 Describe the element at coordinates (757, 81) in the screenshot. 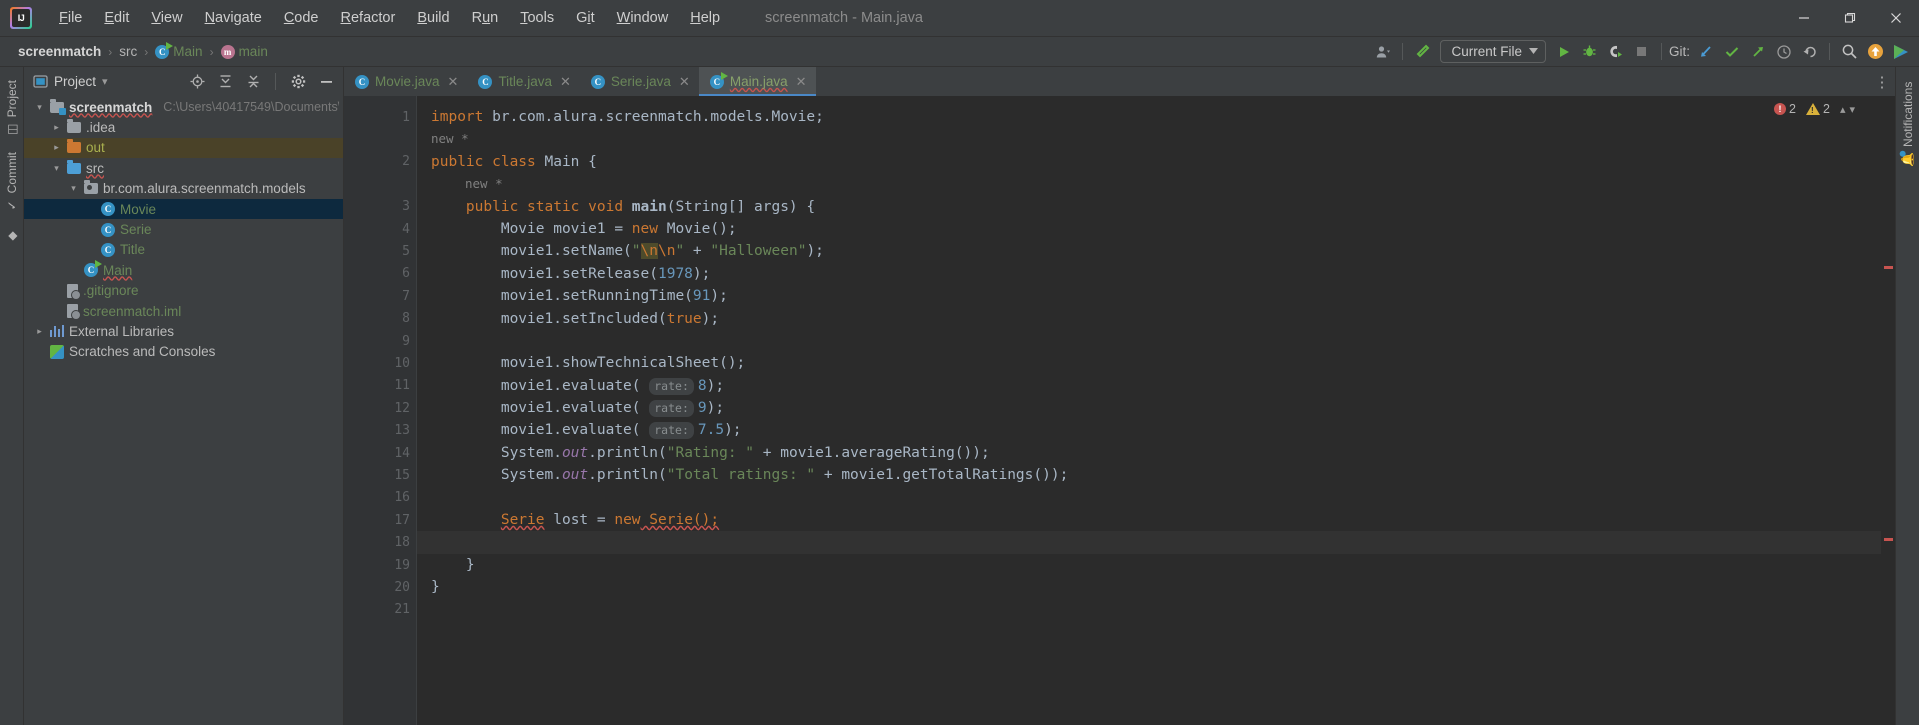

I see `editor-tab-main-java: C Main.java ✕` at that location.